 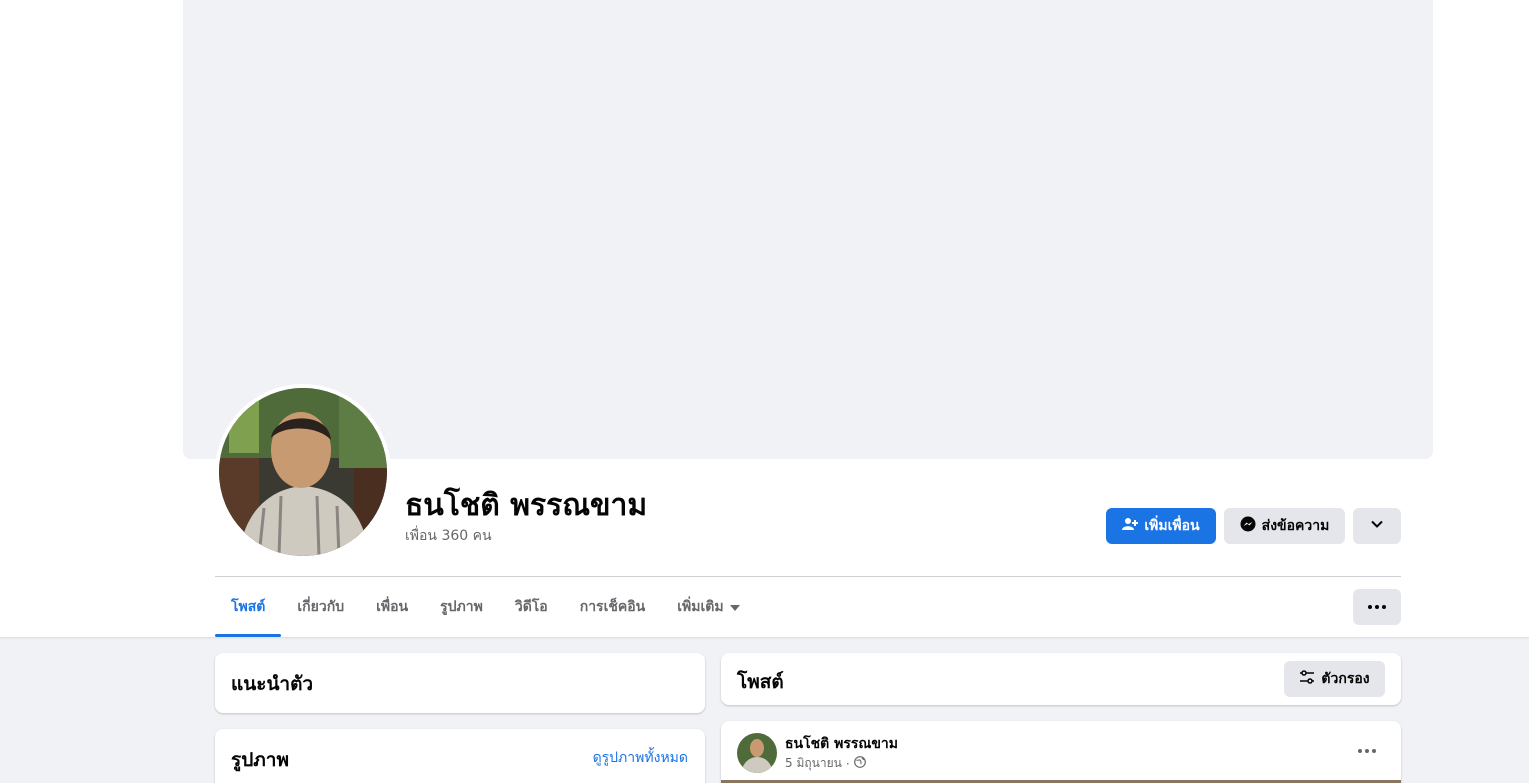 I want to click on tab-posts: โพสต์, so click(x=248, y=607).